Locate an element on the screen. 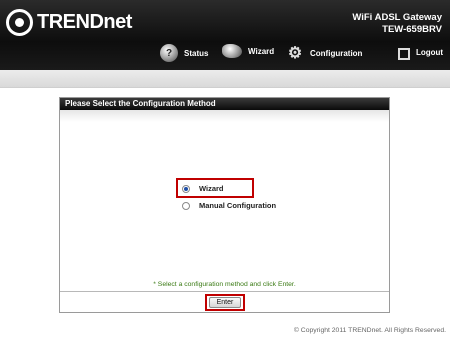 The height and width of the screenshot is (339, 450). panel-title: Please Select the Configuration Method is located at coordinates (224, 104).